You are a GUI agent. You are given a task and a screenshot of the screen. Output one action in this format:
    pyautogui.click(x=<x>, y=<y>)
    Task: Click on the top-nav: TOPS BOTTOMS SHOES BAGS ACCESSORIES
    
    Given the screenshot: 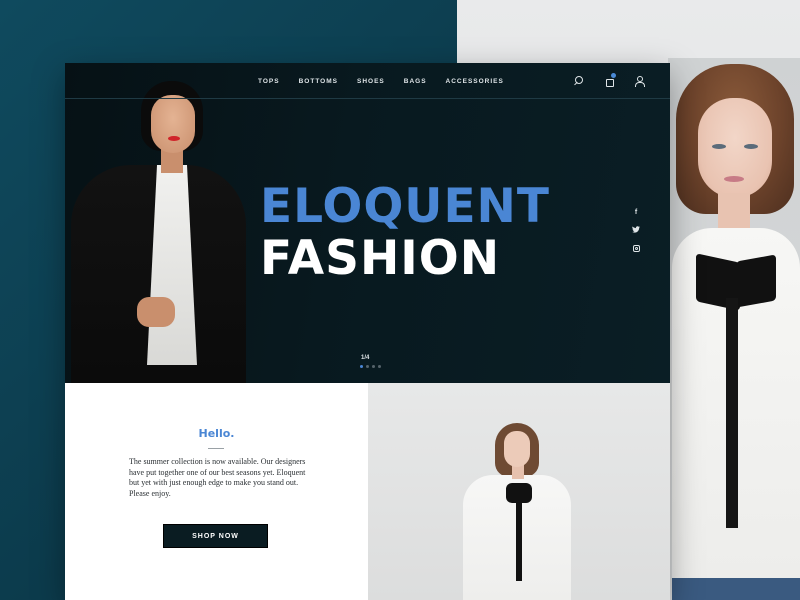 What is the action you would take?
    pyautogui.click(x=367, y=81)
    